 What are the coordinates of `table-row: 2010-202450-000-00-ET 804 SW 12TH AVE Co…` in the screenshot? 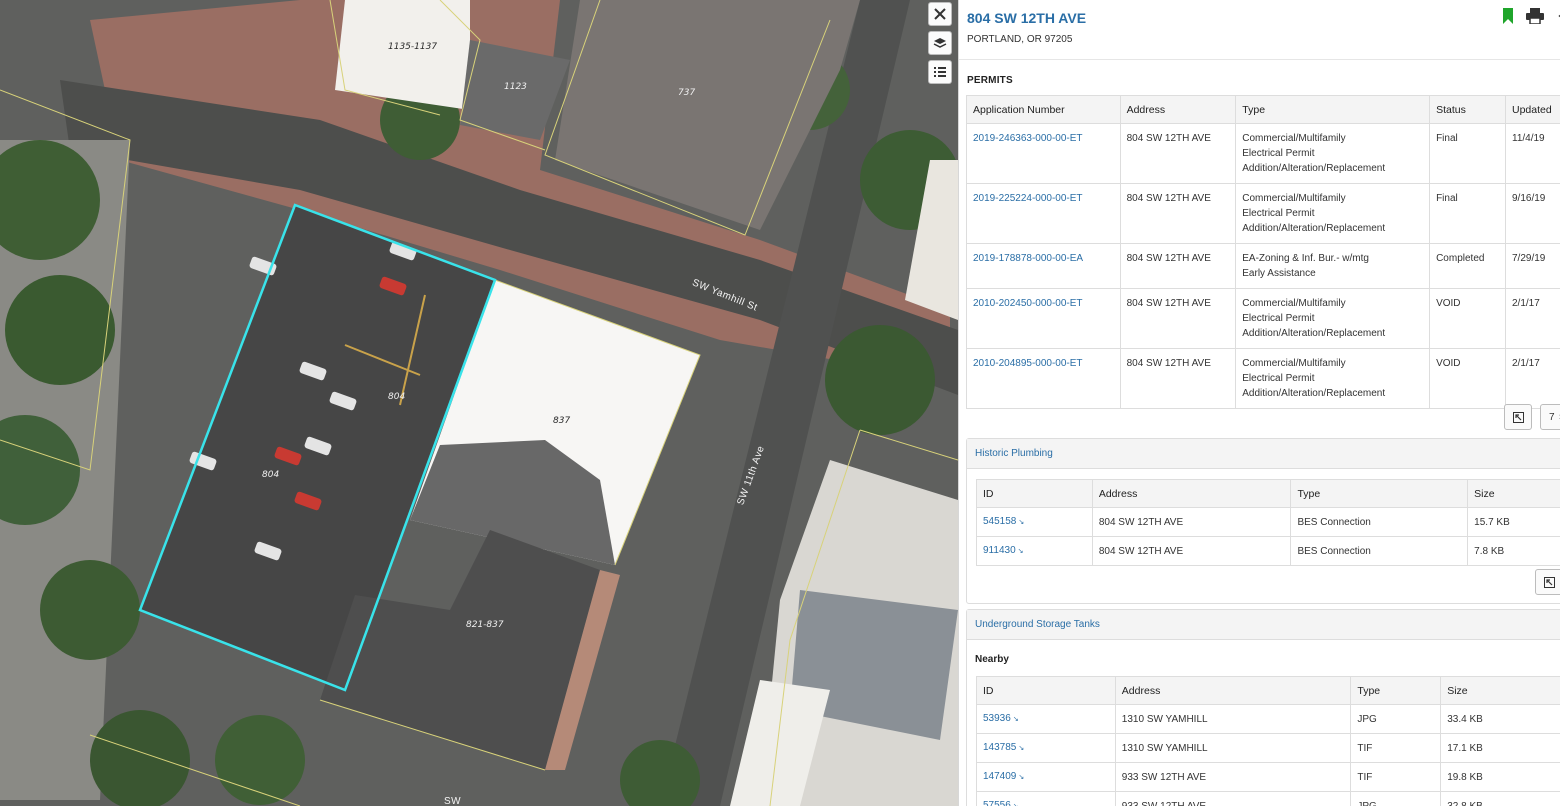 It's located at (1263, 318).